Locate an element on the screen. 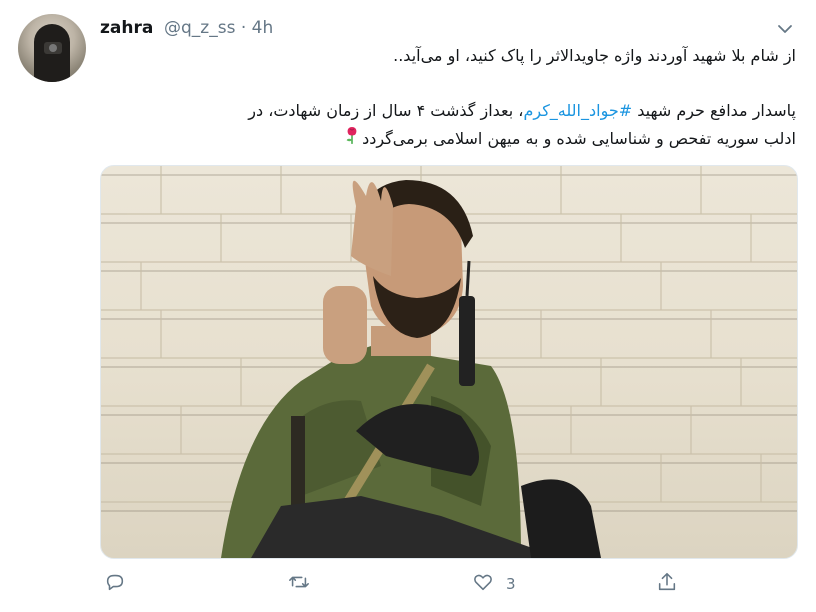  share-icon is located at coordinates (667, 584).